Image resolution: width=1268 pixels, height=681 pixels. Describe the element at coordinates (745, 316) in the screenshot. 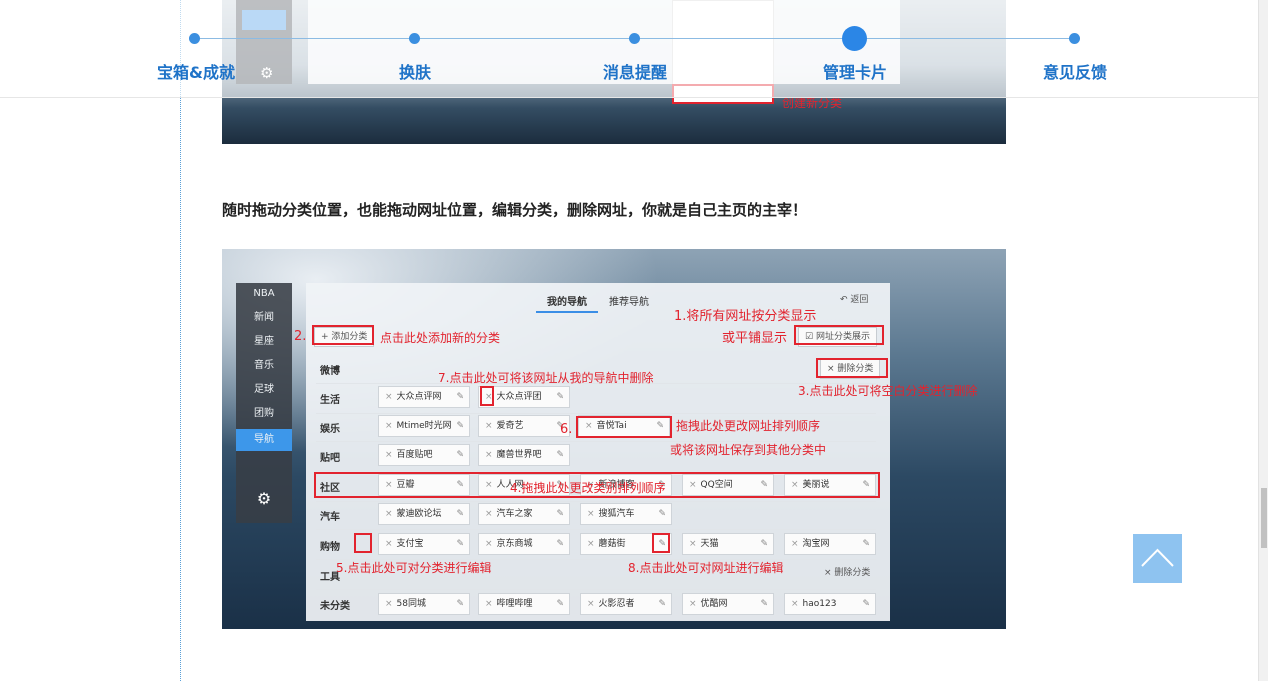

I see `annotation-1-line1: 1.将所有网址按分类显示` at that location.